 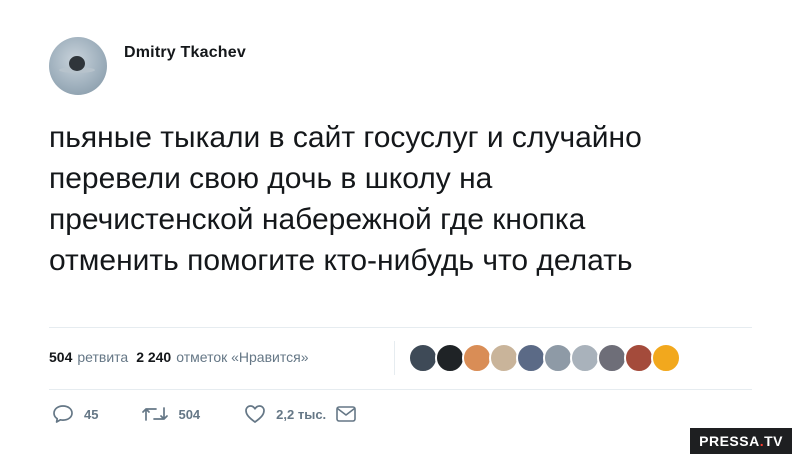 I want to click on retweet-button: 504, so click(x=171, y=414).